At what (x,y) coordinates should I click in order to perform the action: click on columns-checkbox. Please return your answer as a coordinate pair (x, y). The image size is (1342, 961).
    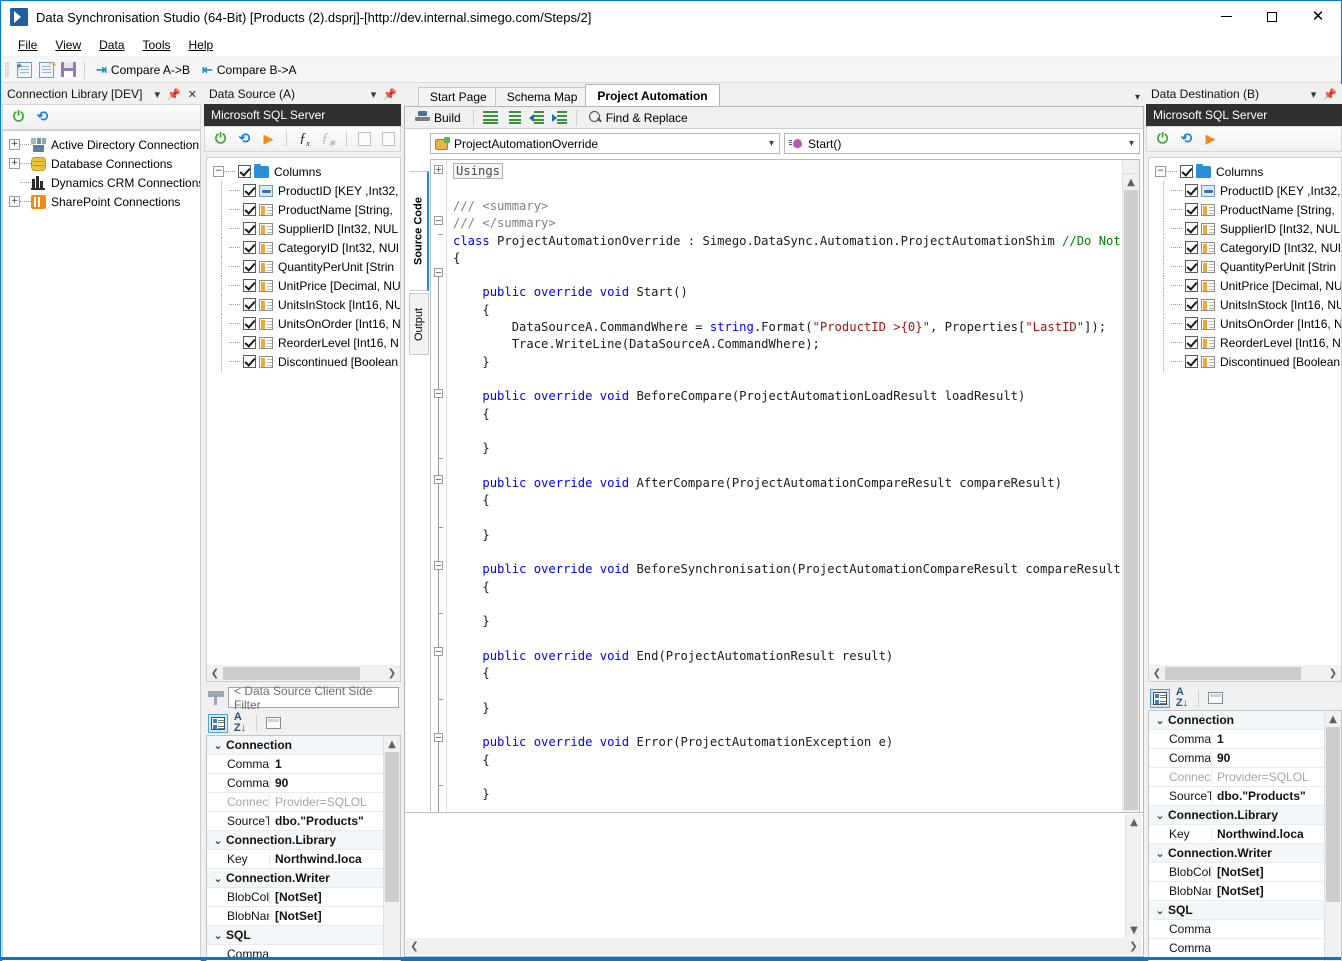
    Looking at the image, I should click on (244, 171).